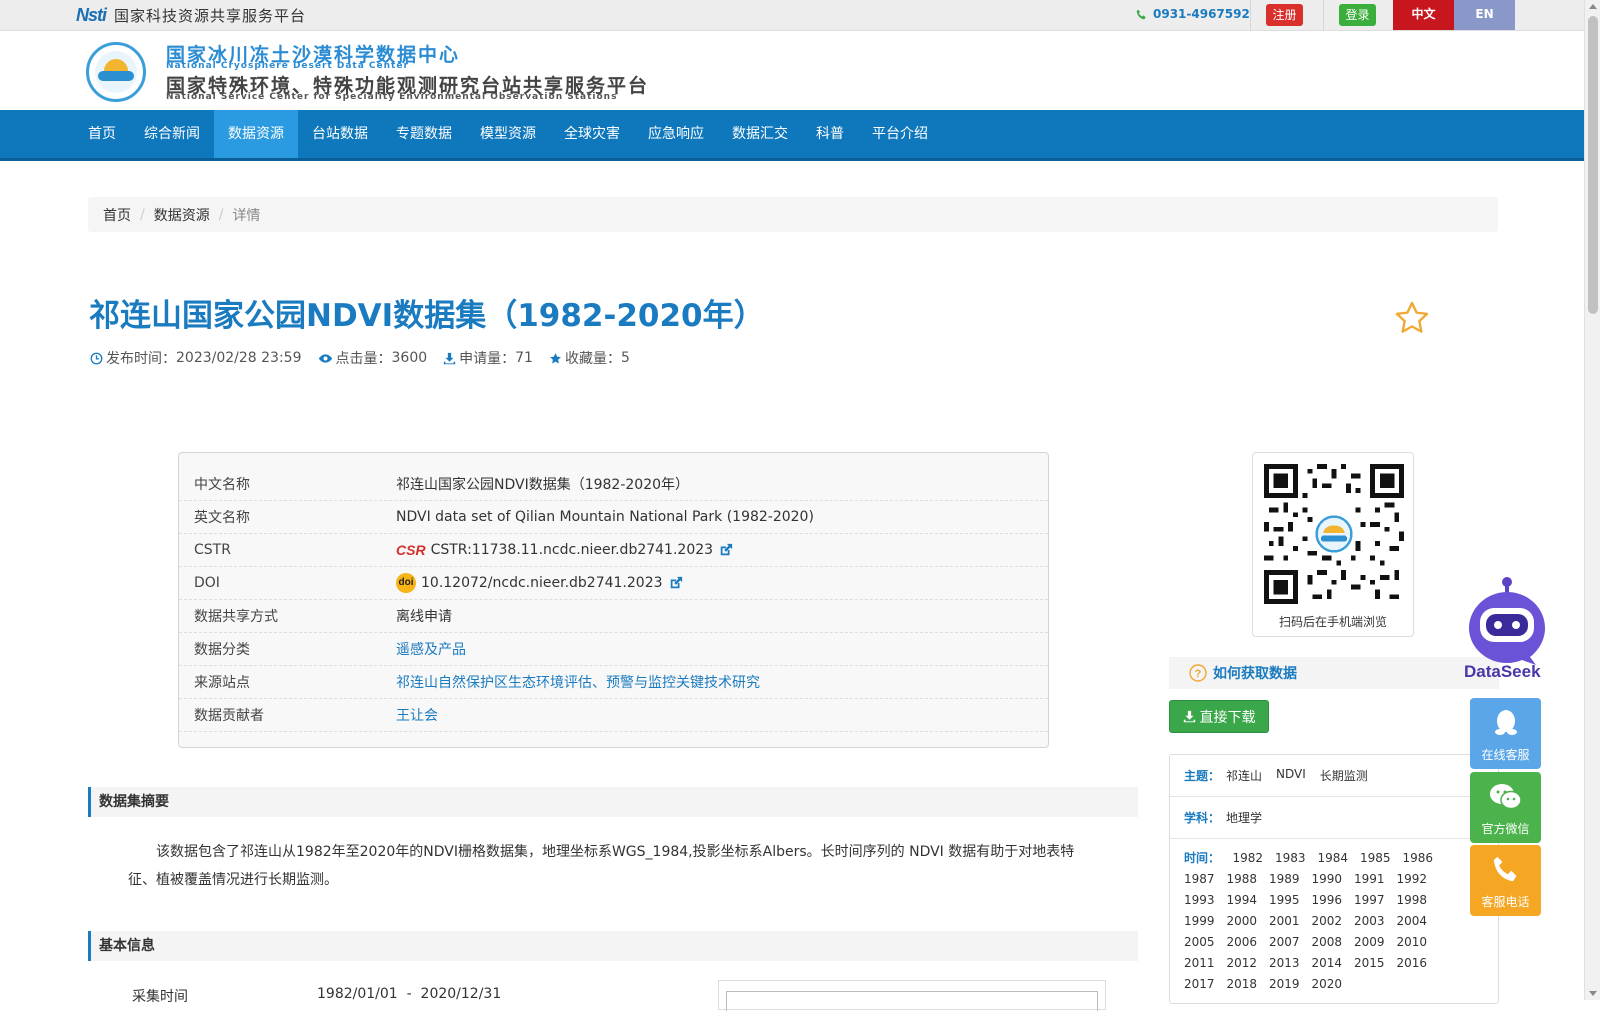  I want to click on year-tag: 2009, so click(1375, 942).